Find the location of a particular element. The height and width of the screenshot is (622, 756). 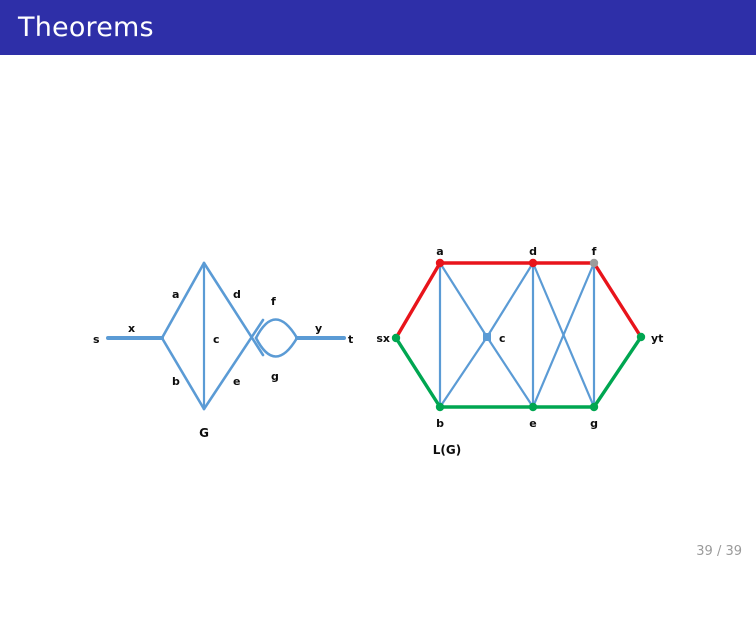

g-edge-label-a: a is located at coordinates (175, 294).